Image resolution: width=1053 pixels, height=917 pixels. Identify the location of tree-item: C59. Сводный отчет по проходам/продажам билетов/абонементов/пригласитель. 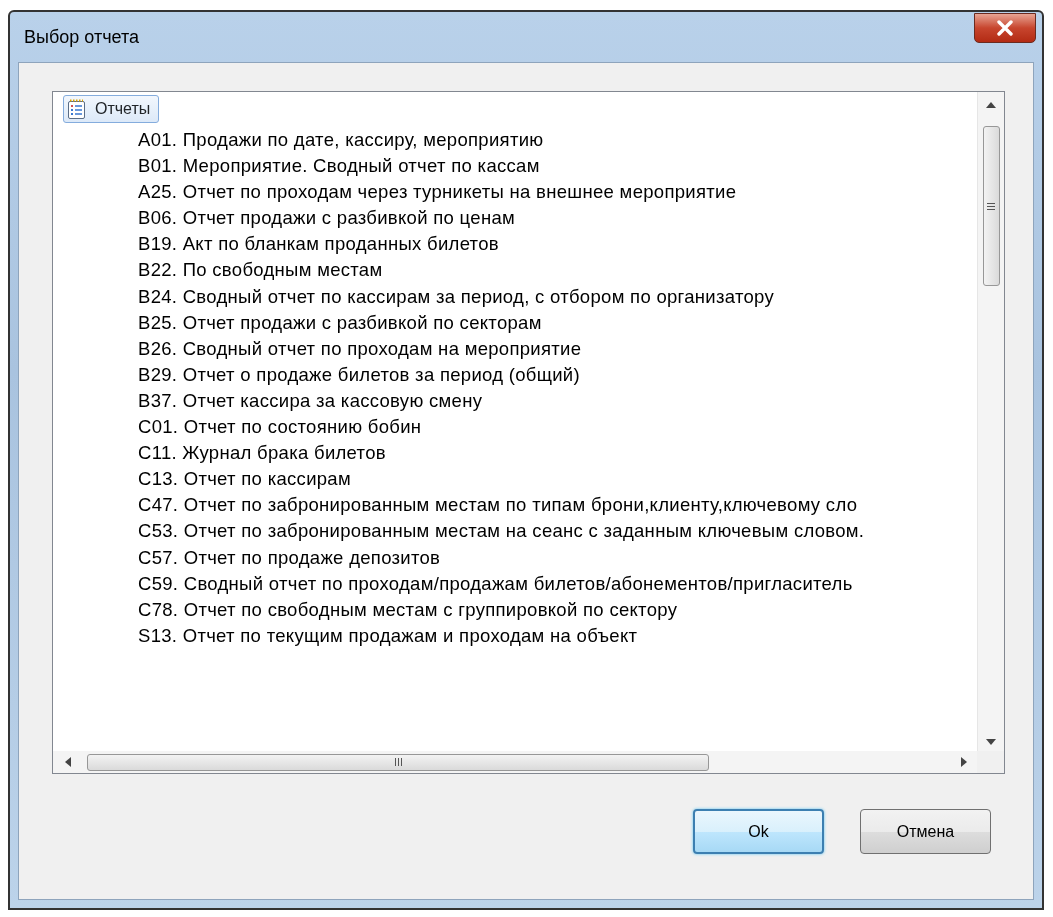
(495, 583).